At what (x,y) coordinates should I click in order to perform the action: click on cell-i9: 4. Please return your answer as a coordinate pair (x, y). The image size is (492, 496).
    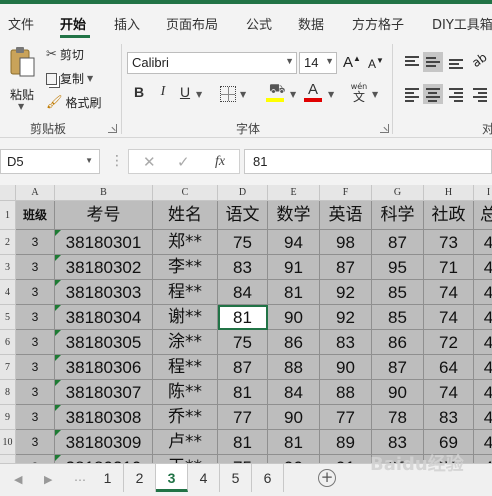
    Looking at the image, I should click on (483, 417).